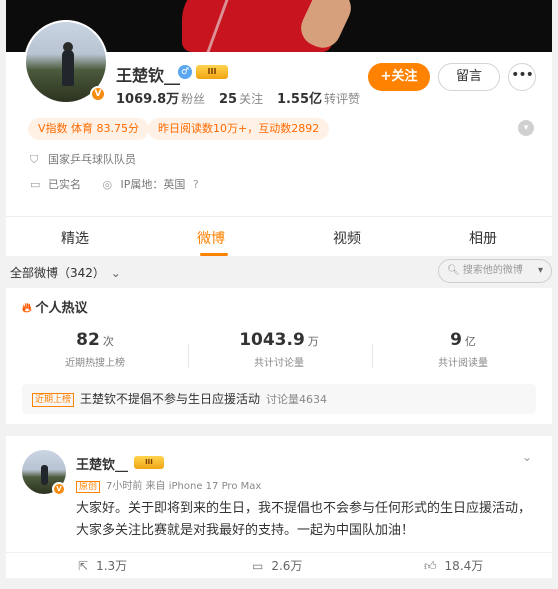  I want to click on like-button: 👍︎ 18.4万, so click(453, 565).